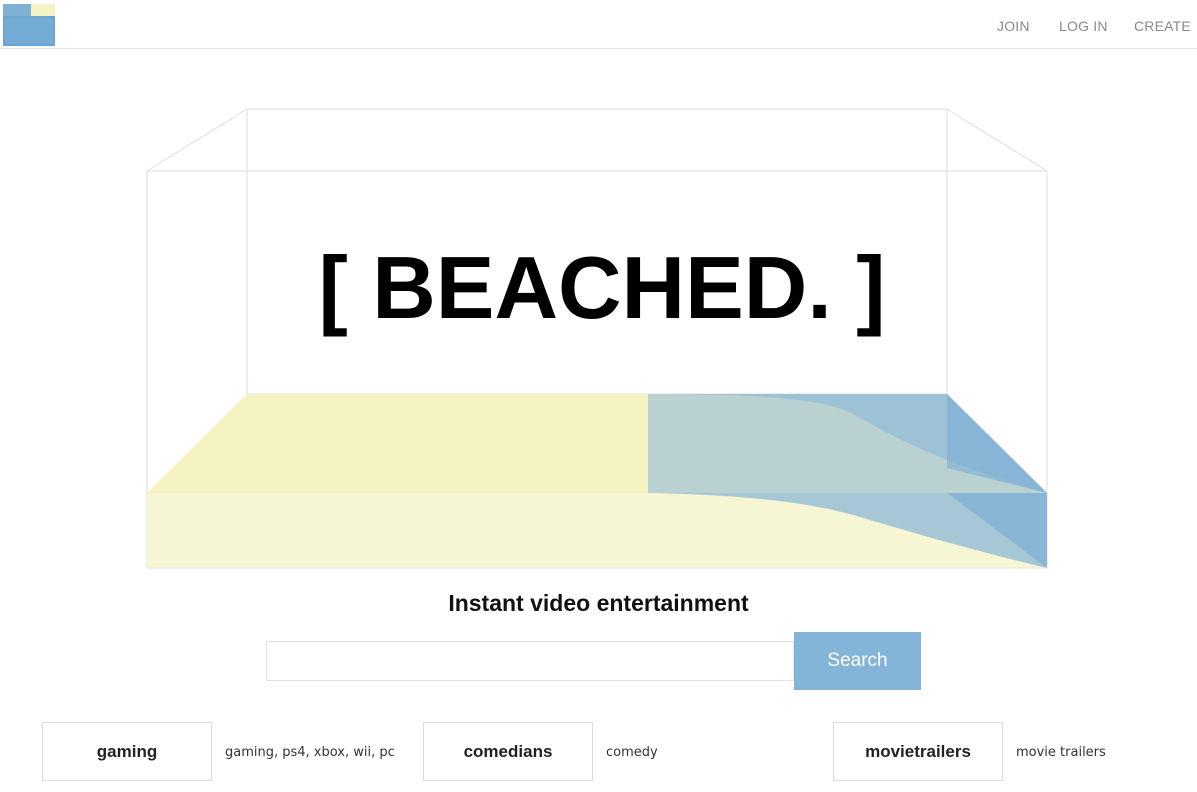 The image size is (1197, 792). What do you see at coordinates (632, 752) in the screenshot?
I see `channel-comedians-tags: comedy` at bounding box center [632, 752].